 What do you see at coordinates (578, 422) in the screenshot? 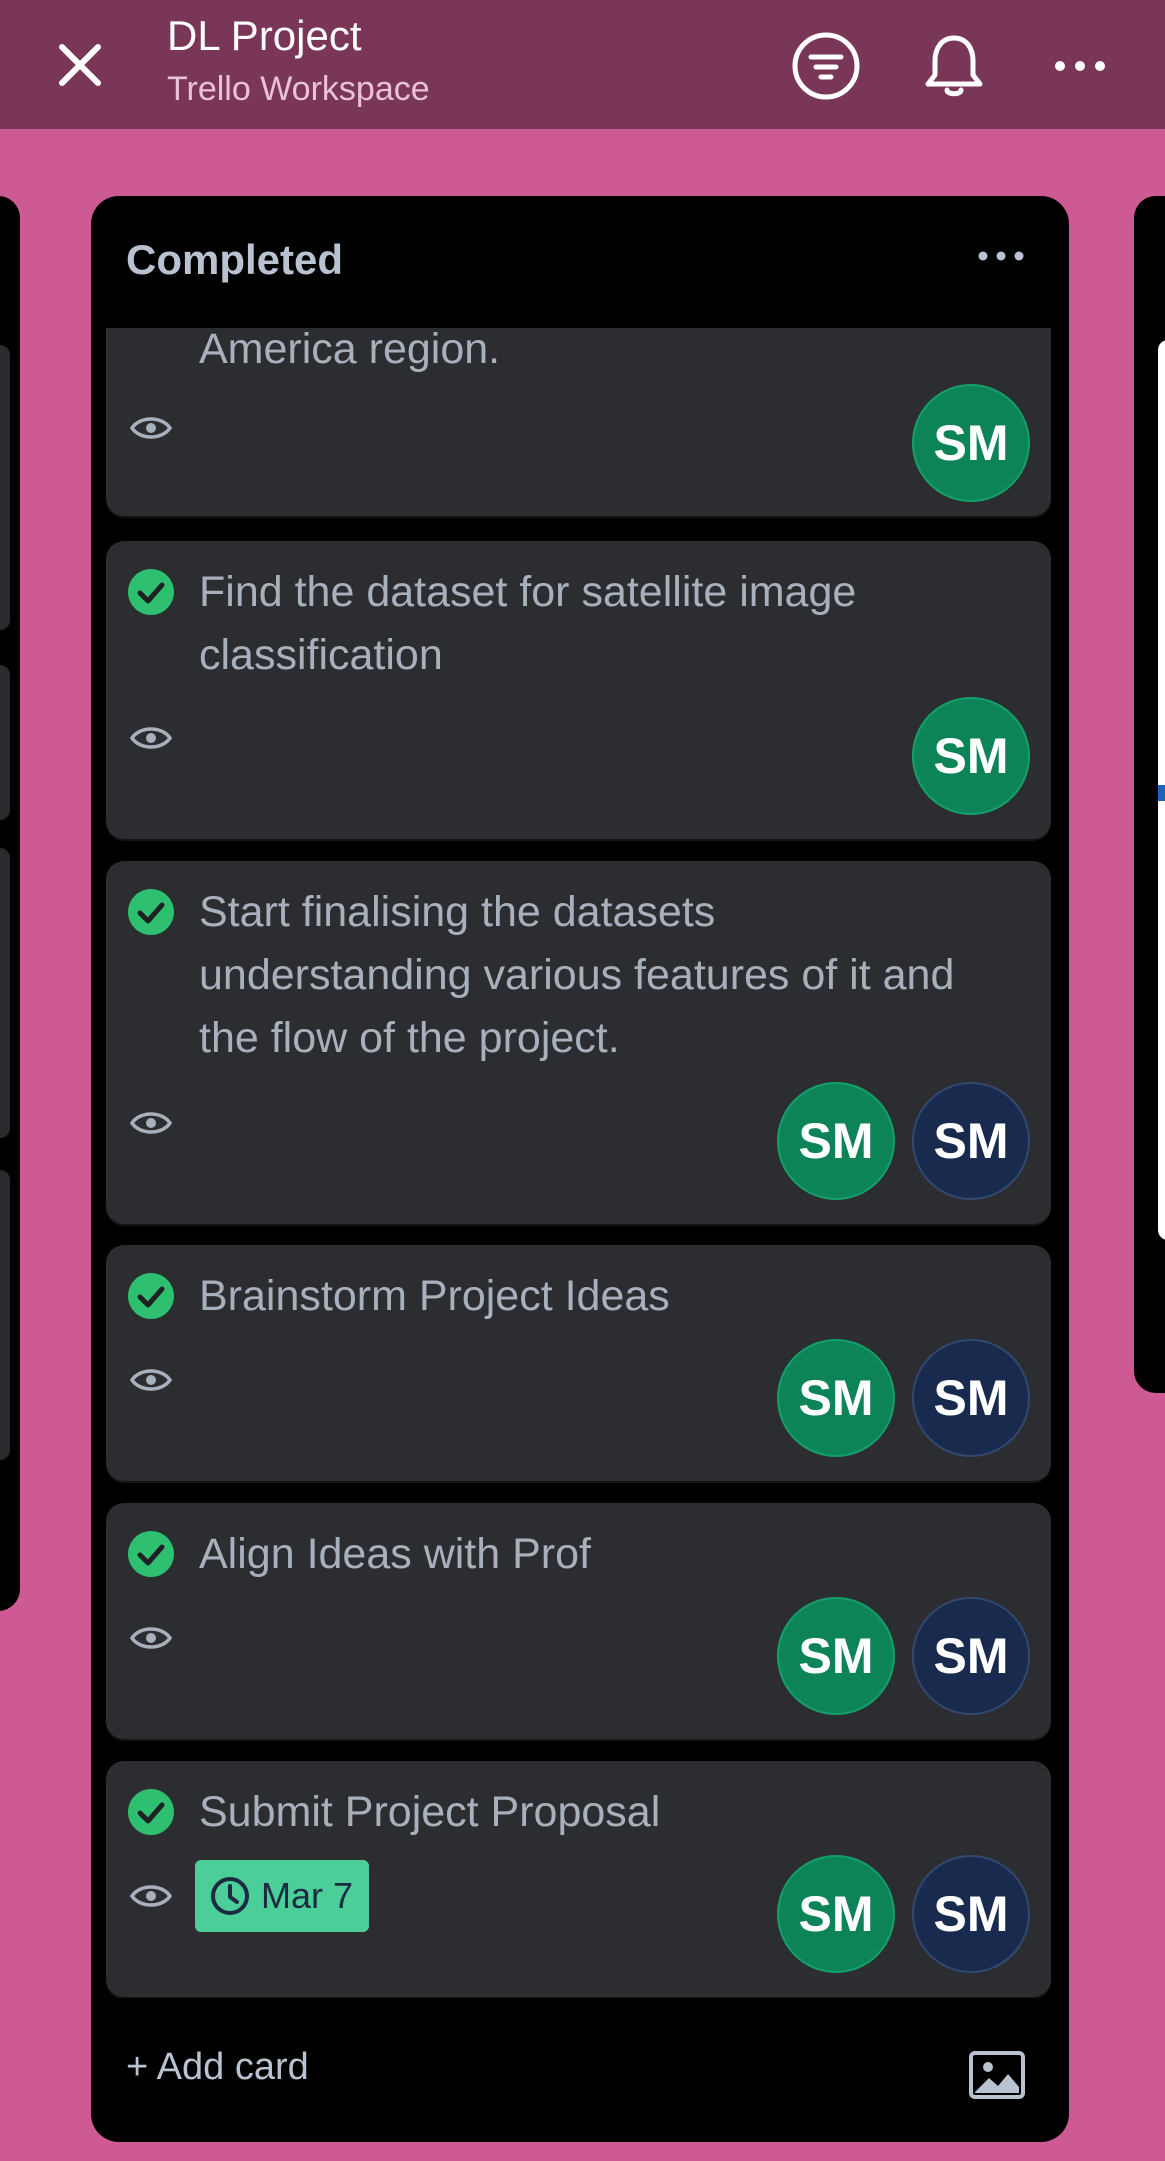
I see `card: America region. SM` at bounding box center [578, 422].